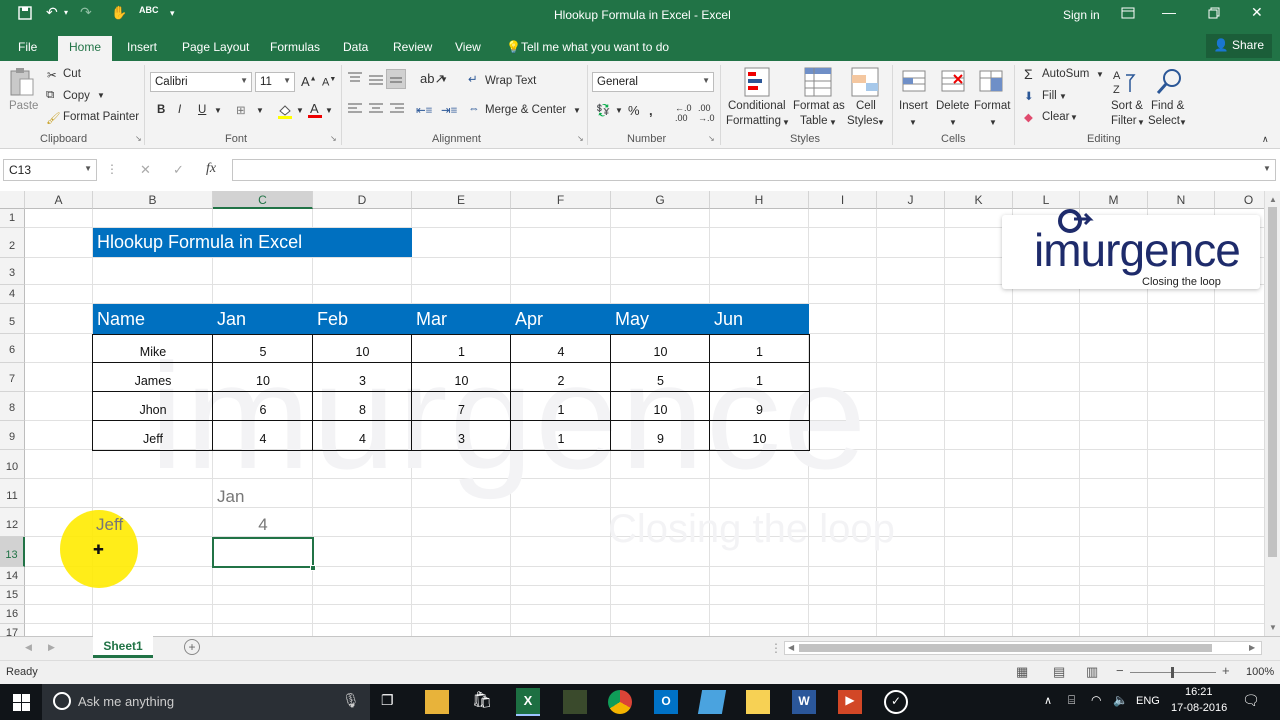 This screenshot has height=720, width=1280. Describe the element at coordinates (149, 10) in the screenshot. I see `spelling-icon: ABC` at that location.